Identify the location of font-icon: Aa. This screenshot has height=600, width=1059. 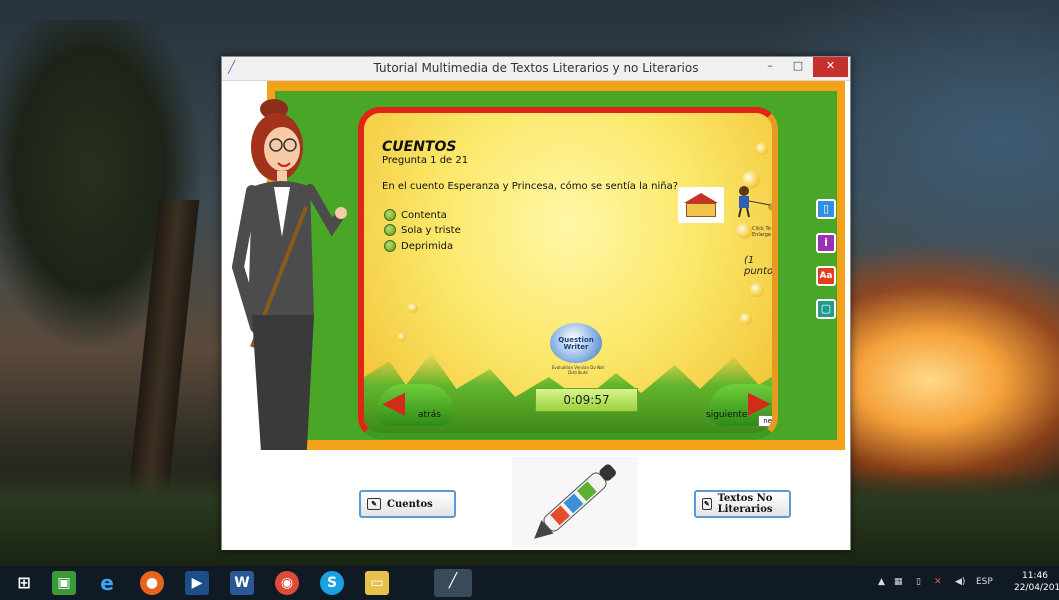
(826, 276).